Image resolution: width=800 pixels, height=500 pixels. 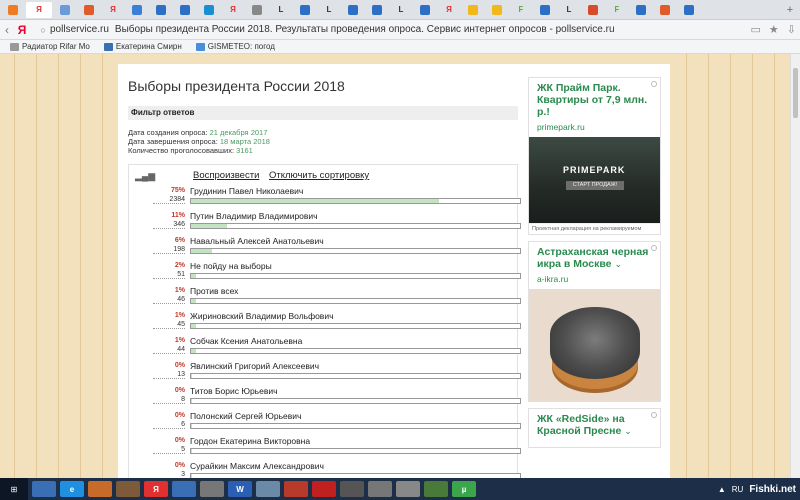 I want to click on result-count: 198, so click(x=169, y=250).